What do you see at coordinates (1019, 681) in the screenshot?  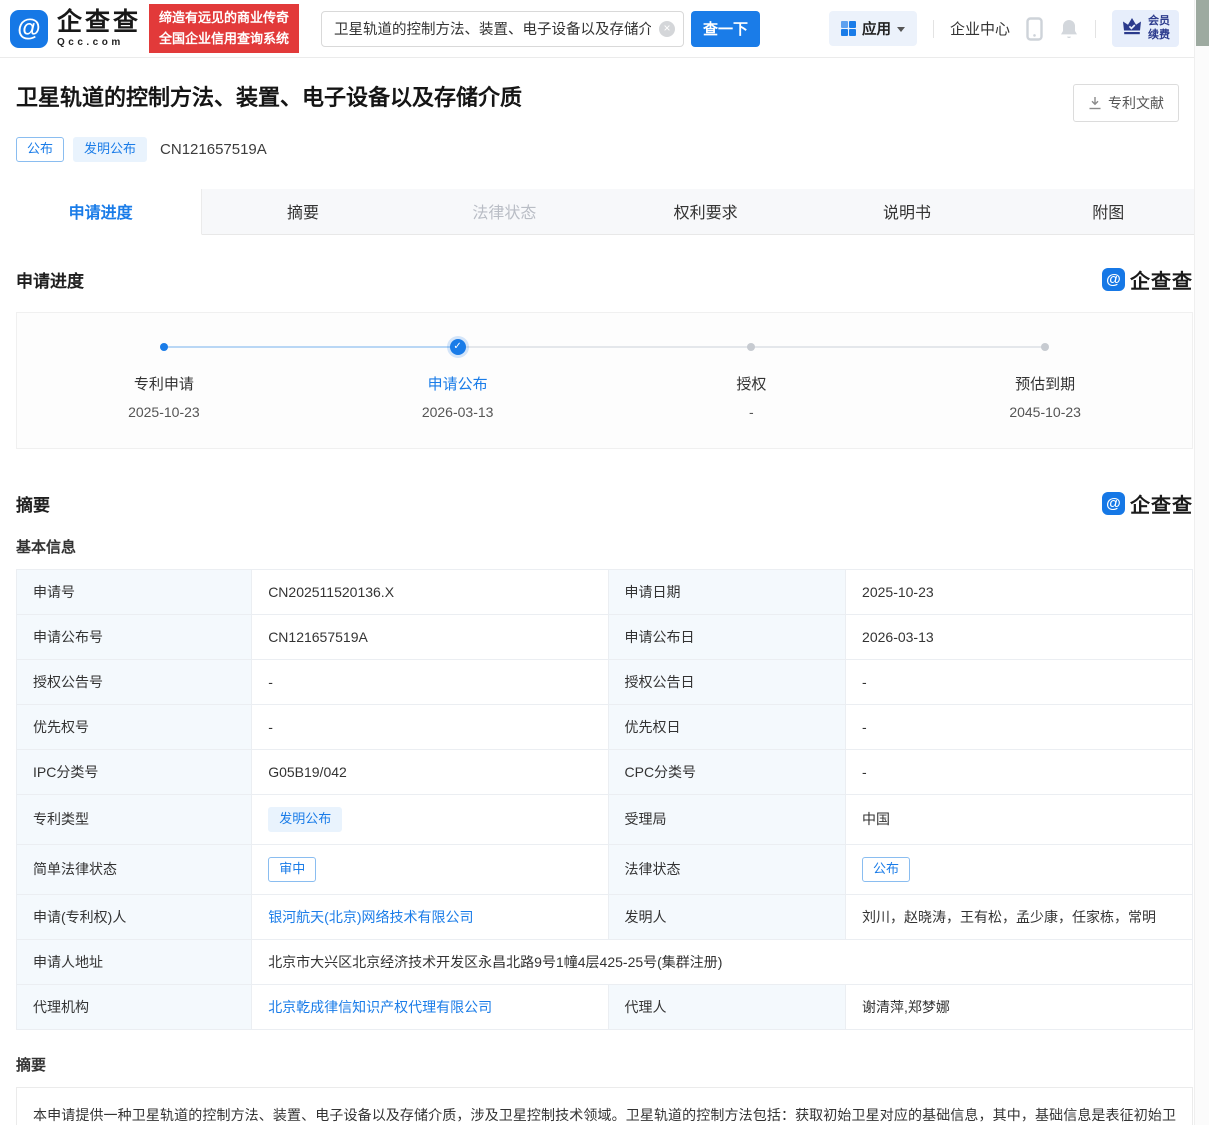 I see `field-value: -` at bounding box center [1019, 681].